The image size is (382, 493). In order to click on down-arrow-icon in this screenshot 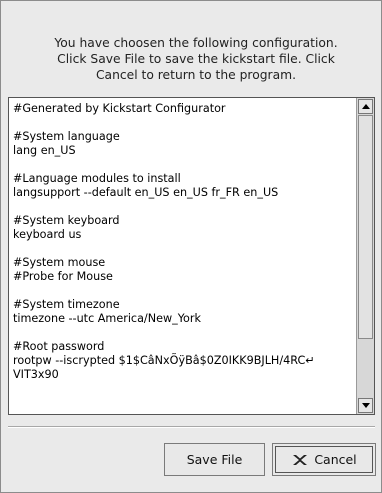, I will do `click(365, 405)`.